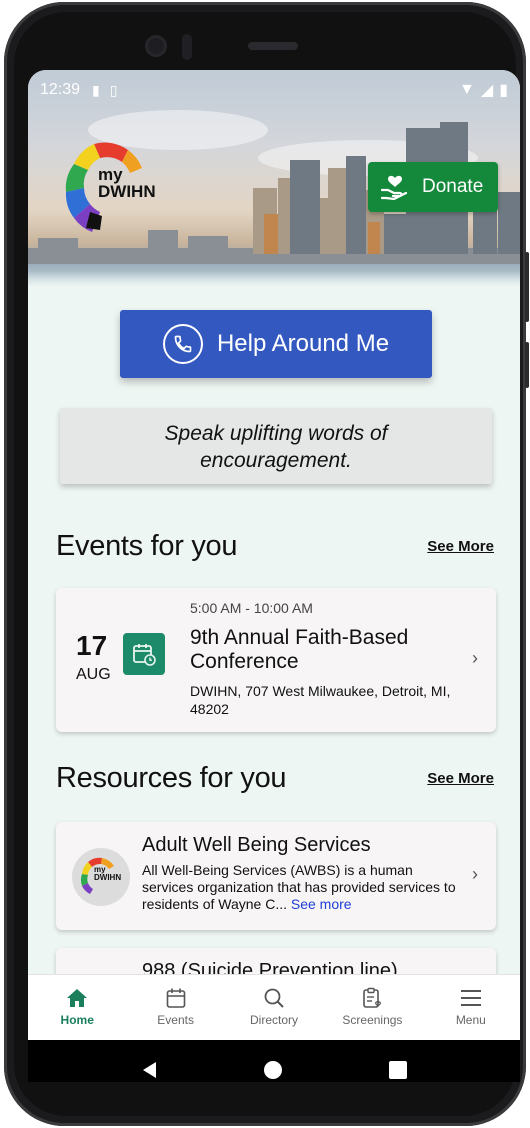  Describe the element at coordinates (171, 778) in the screenshot. I see `resources-section-title: Resources for you` at that location.